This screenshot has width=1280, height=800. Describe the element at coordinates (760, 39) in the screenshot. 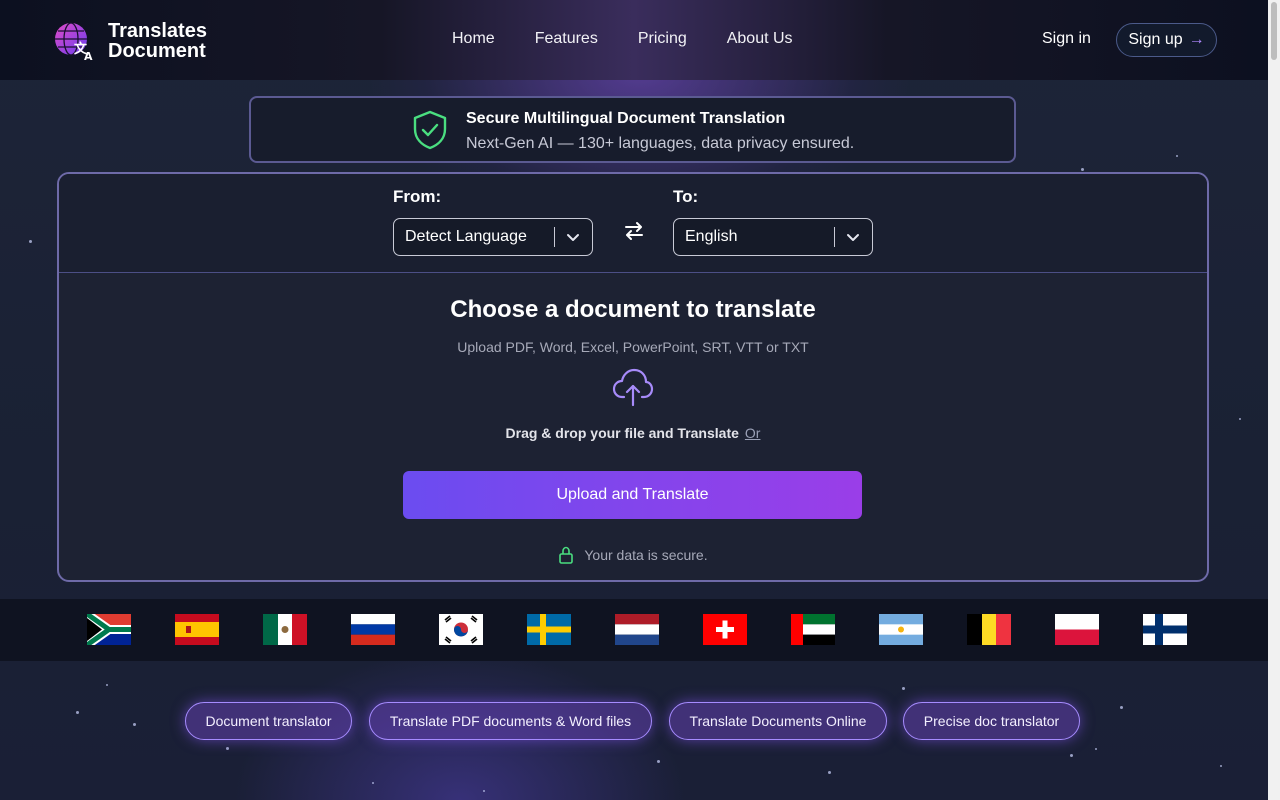

I see `nav-about-us: About Us` at that location.